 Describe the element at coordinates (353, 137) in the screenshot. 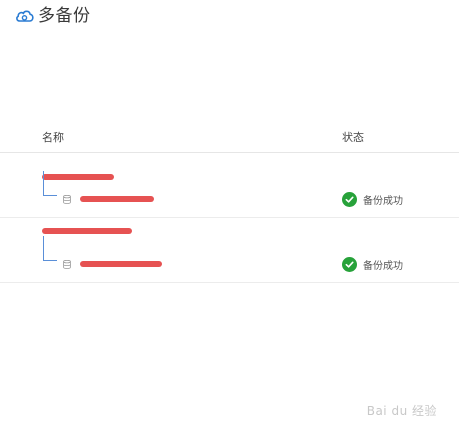

I see `column-header-status: 状态` at that location.